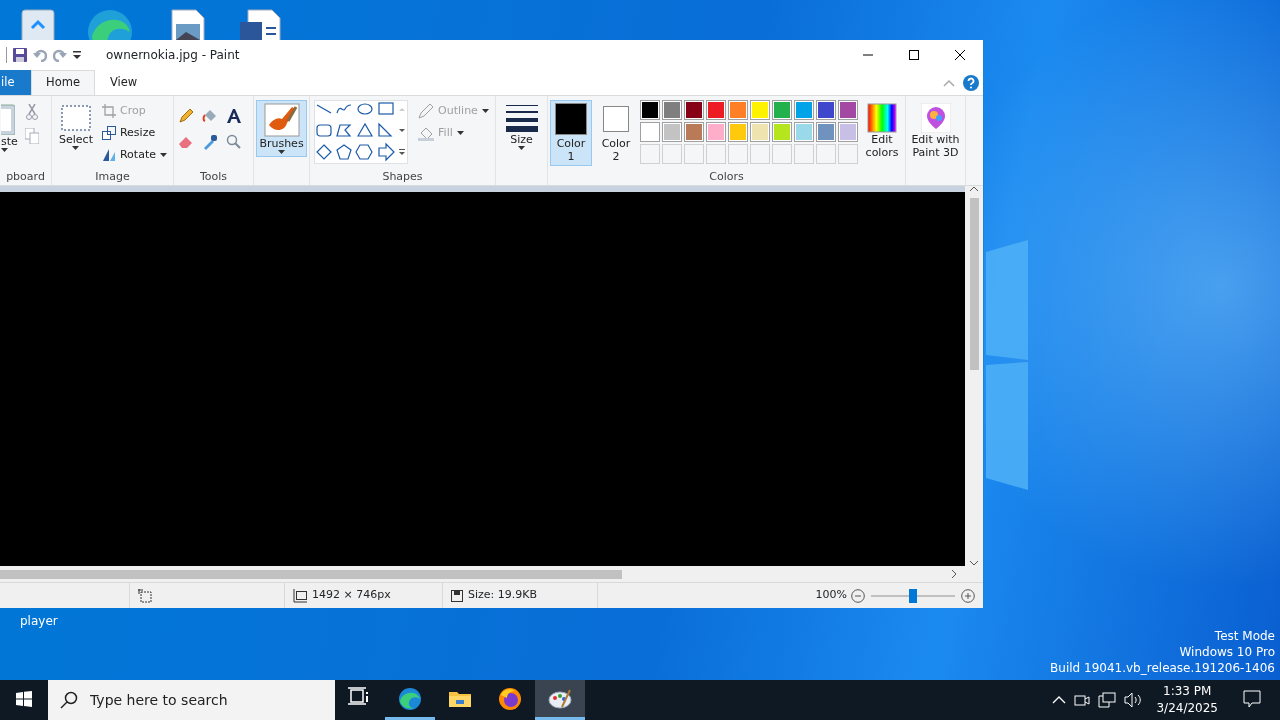 Image resolution: width=1280 pixels, height=720 pixels. I want to click on zoom-in-icon, so click(968, 595).